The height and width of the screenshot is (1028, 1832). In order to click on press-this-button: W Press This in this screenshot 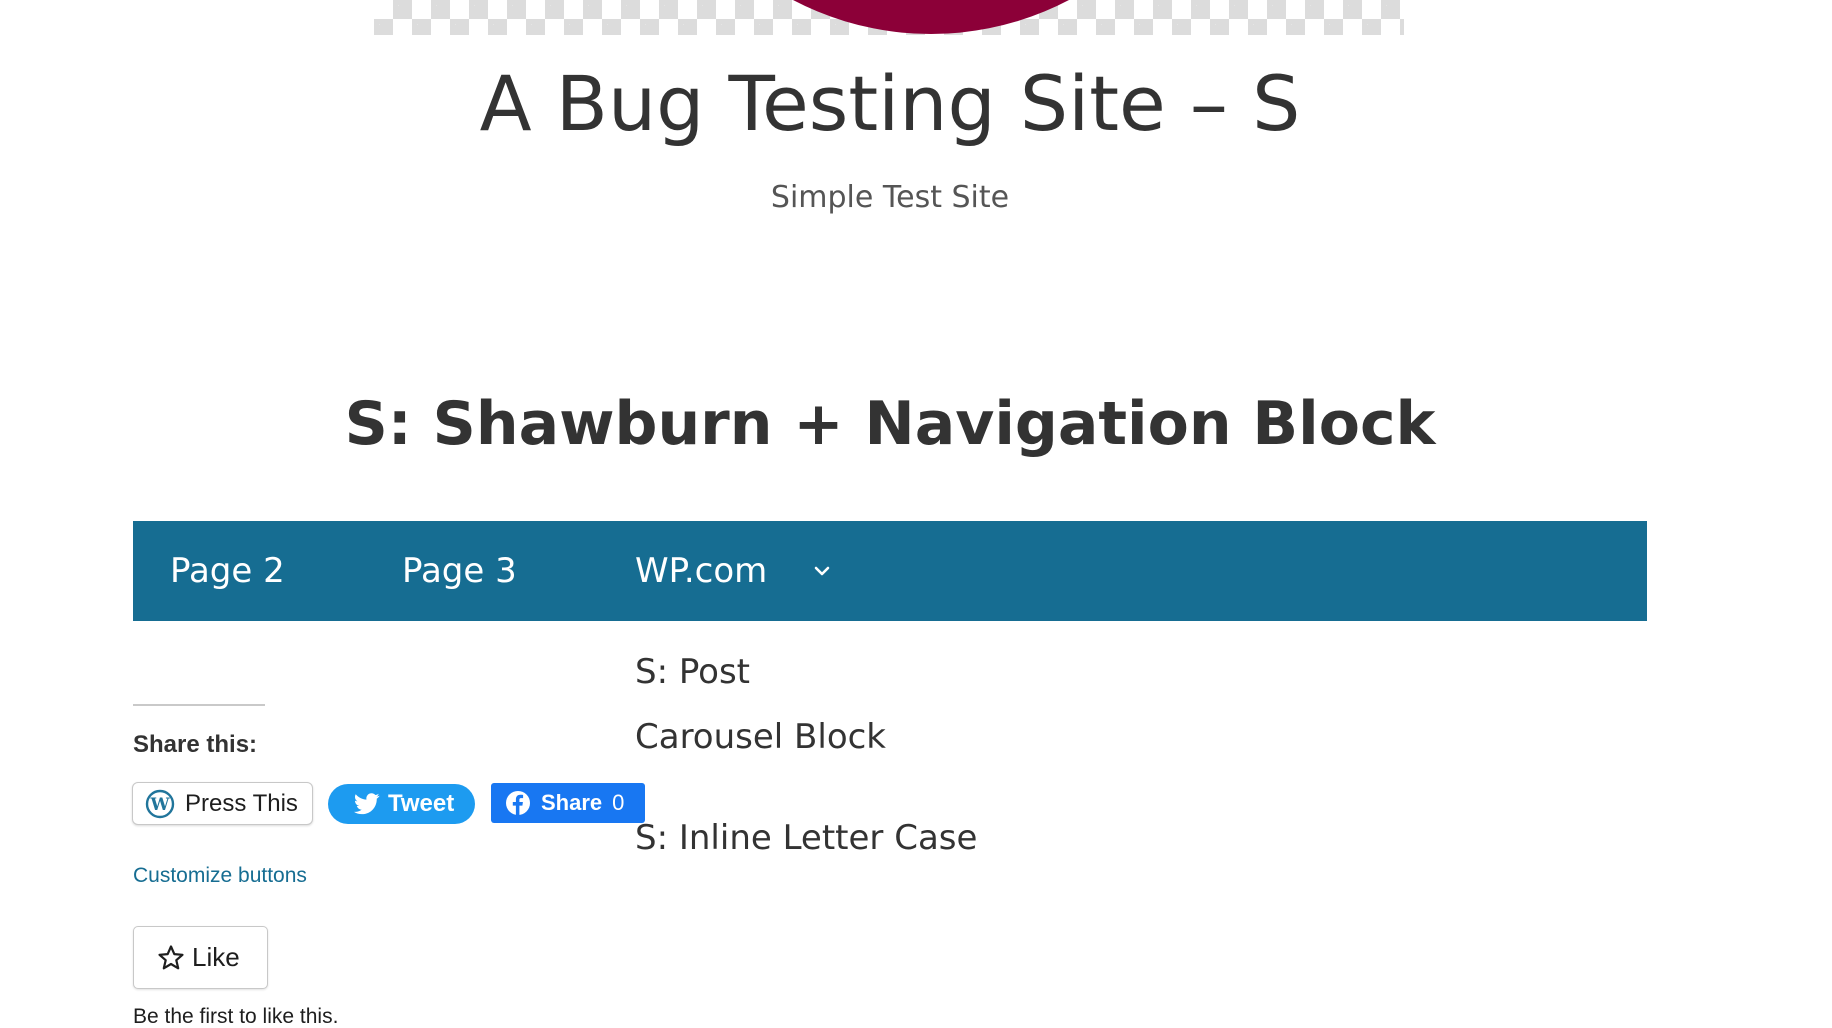, I will do `click(222, 803)`.